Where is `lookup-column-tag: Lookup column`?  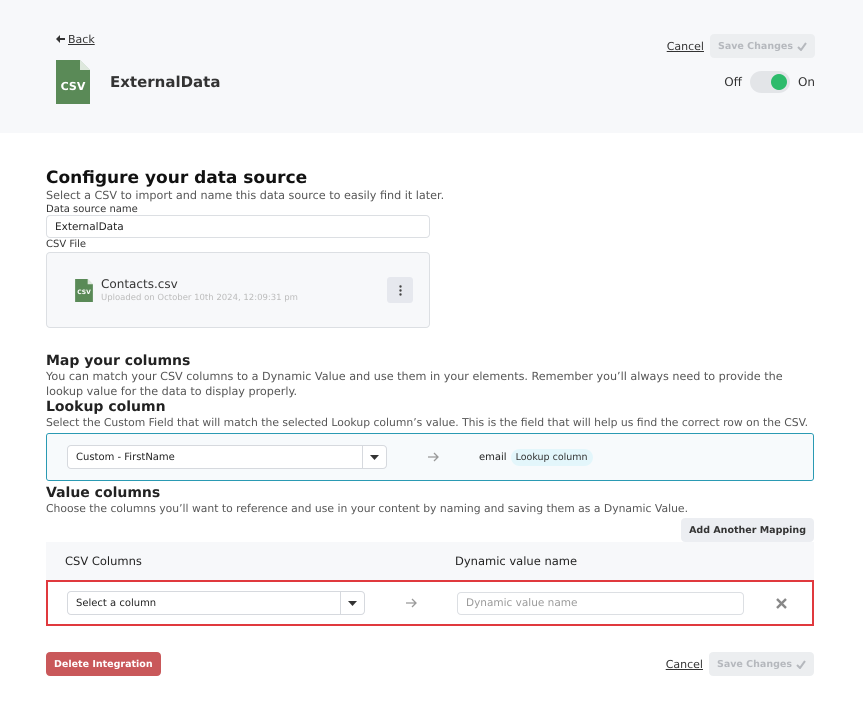
lookup-column-tag: Lookup column is located at coordinates (551, 457).